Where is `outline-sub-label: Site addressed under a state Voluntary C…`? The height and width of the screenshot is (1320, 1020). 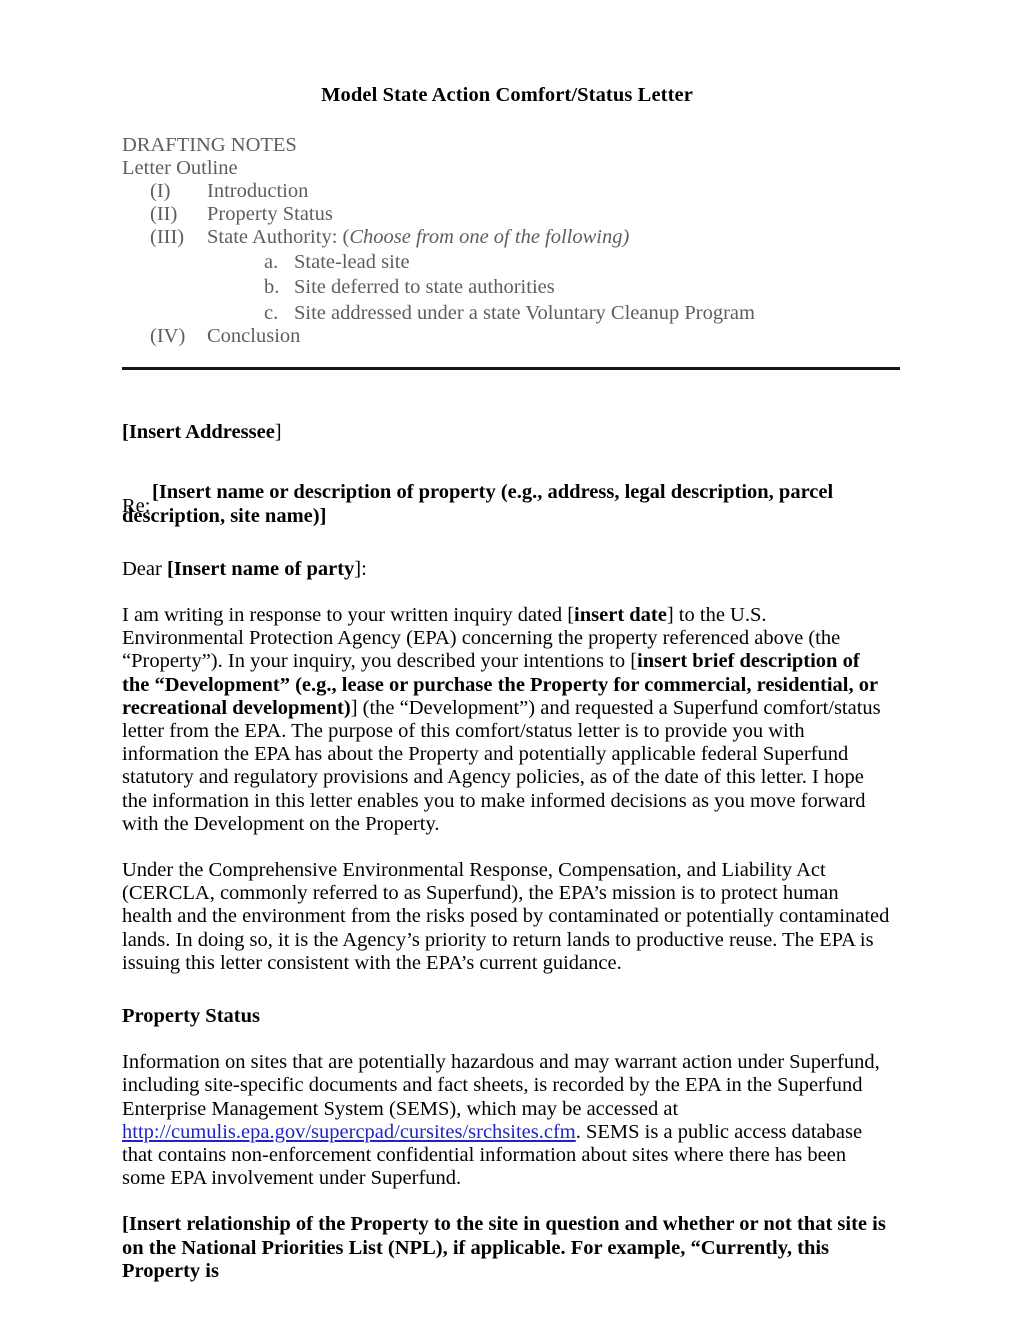 outline-sub-label: Site addressed under a state Voluntary C… is located at coordinates (524, 312).